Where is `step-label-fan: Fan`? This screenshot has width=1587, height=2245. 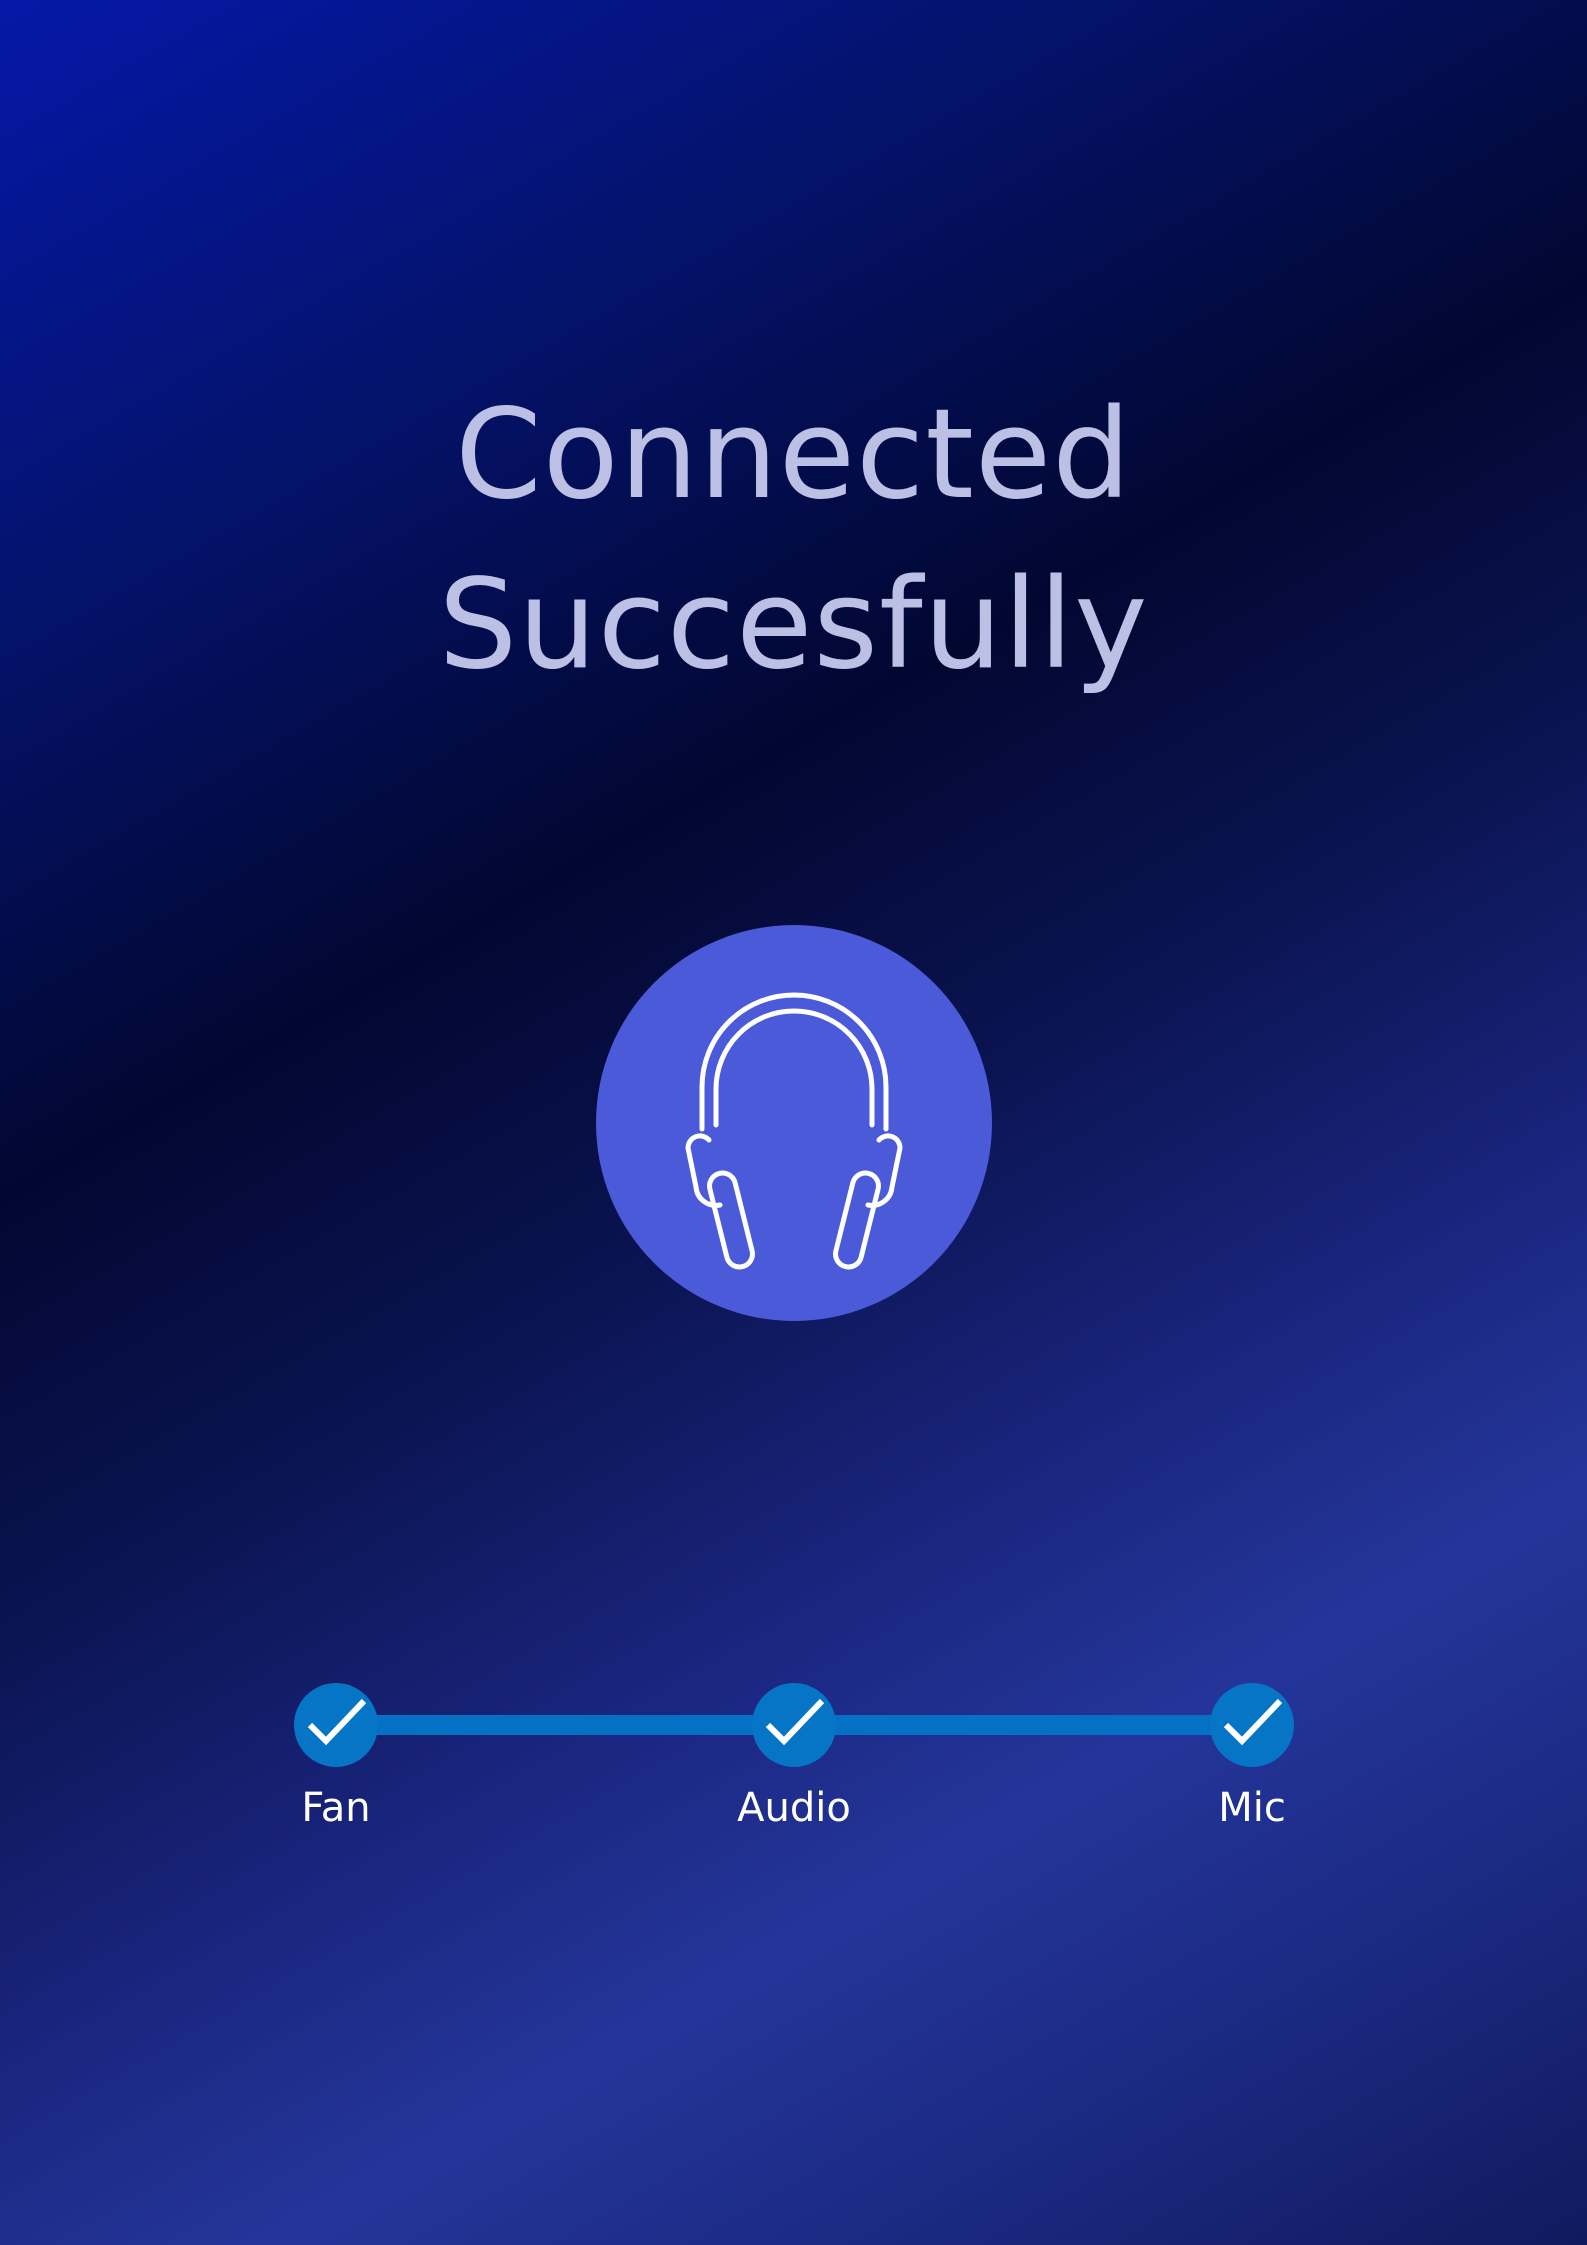 step-label-fan: Fan is located at coordinates (336, 1808).